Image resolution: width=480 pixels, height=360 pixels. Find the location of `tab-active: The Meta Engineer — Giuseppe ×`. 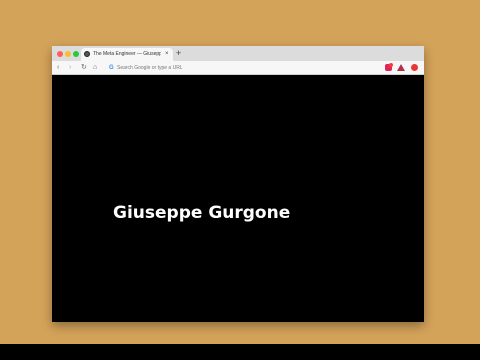

tab-active: The Meta Engineer — Giuseppe × is located at coordinates (127, 54).